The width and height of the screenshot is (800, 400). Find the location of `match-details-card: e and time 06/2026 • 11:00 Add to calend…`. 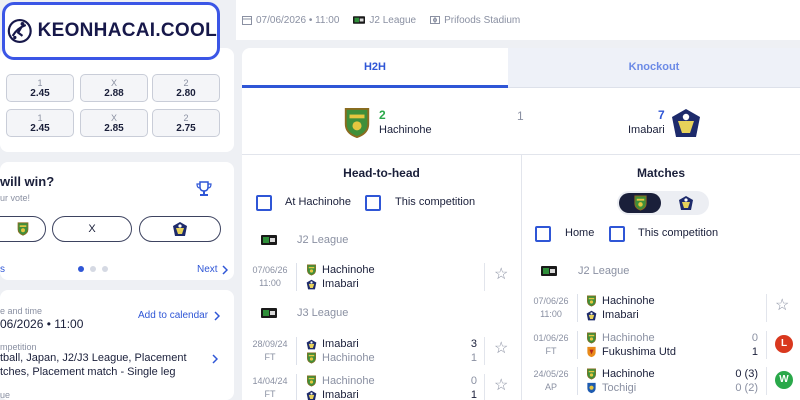

match-details-card: e and time 06/2026 • 11:00 Add to calend… is located at coordinates (117, 345).